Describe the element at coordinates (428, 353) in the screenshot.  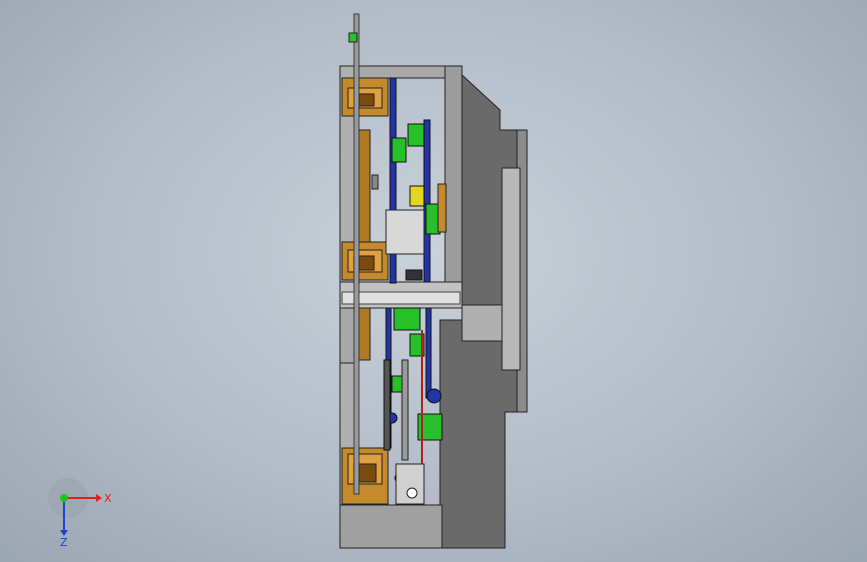
I see `blue-rail-lower-right` at that location.